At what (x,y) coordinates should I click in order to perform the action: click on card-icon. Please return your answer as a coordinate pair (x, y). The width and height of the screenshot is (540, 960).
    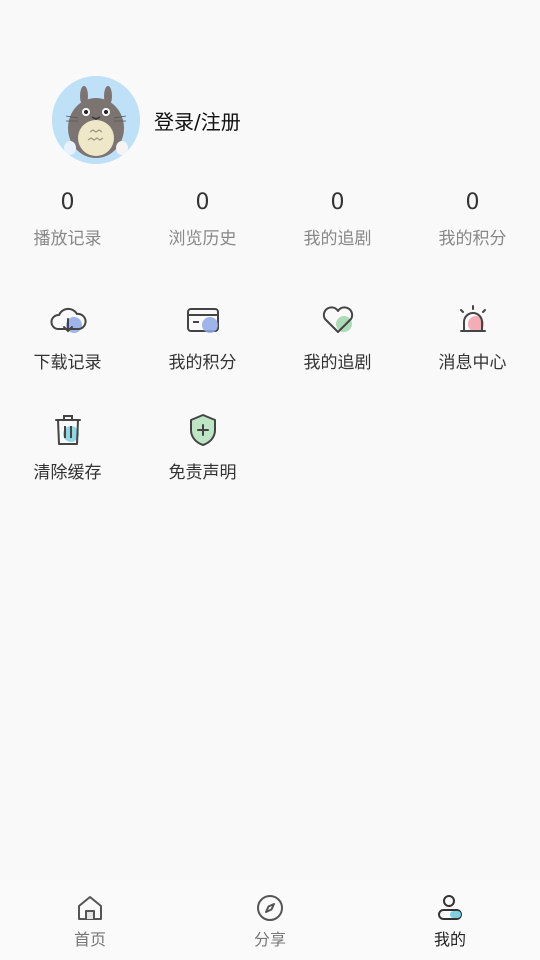
    Looking at the image, I should click on (203, 320).